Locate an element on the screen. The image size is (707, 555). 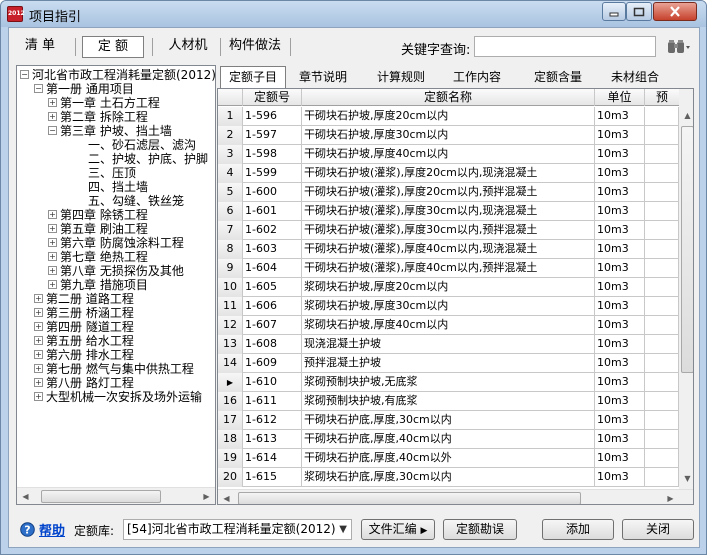
table-row: 1 1-596 干砌块石护坡,厚度20cm以内 10m3 is located at coordinates (448, 116).